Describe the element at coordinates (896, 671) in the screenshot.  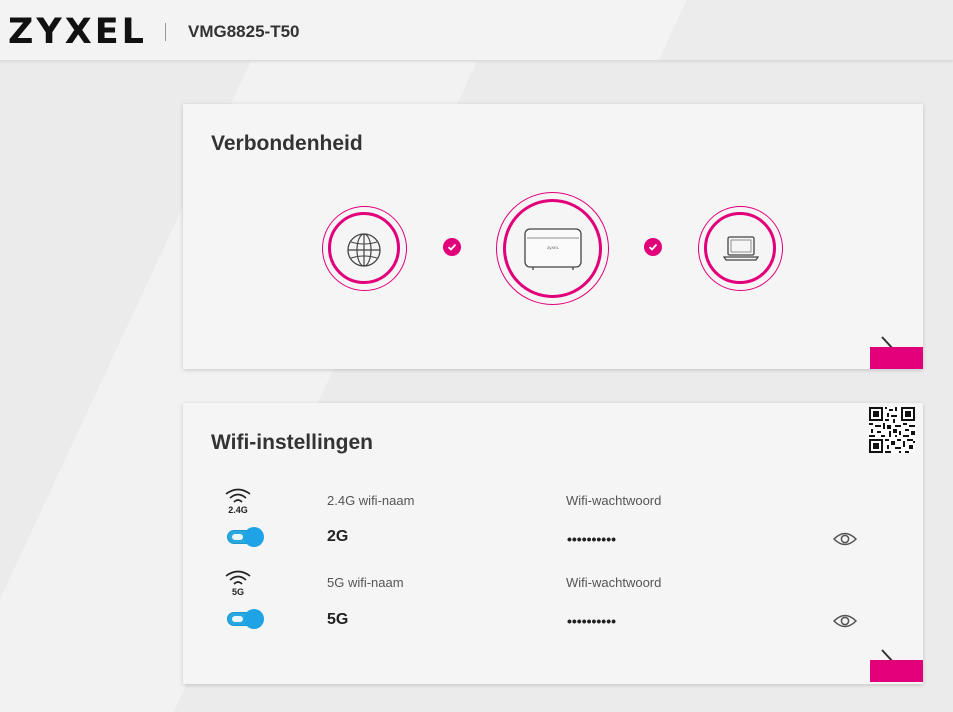
I see `wifi-more-button` at that location.